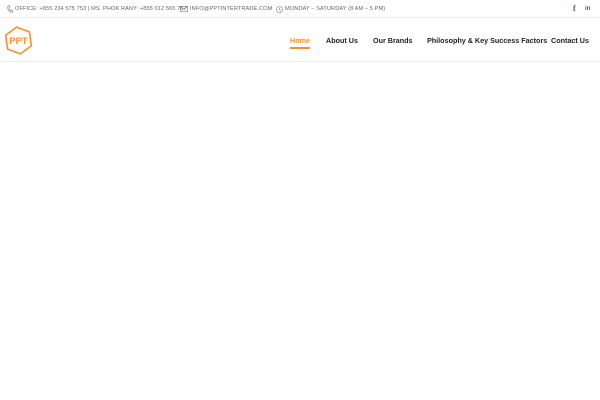  I want to click on opening-hours: MONDAY – SATURDAY (8 AM – 5 PM), so click(330, 9).